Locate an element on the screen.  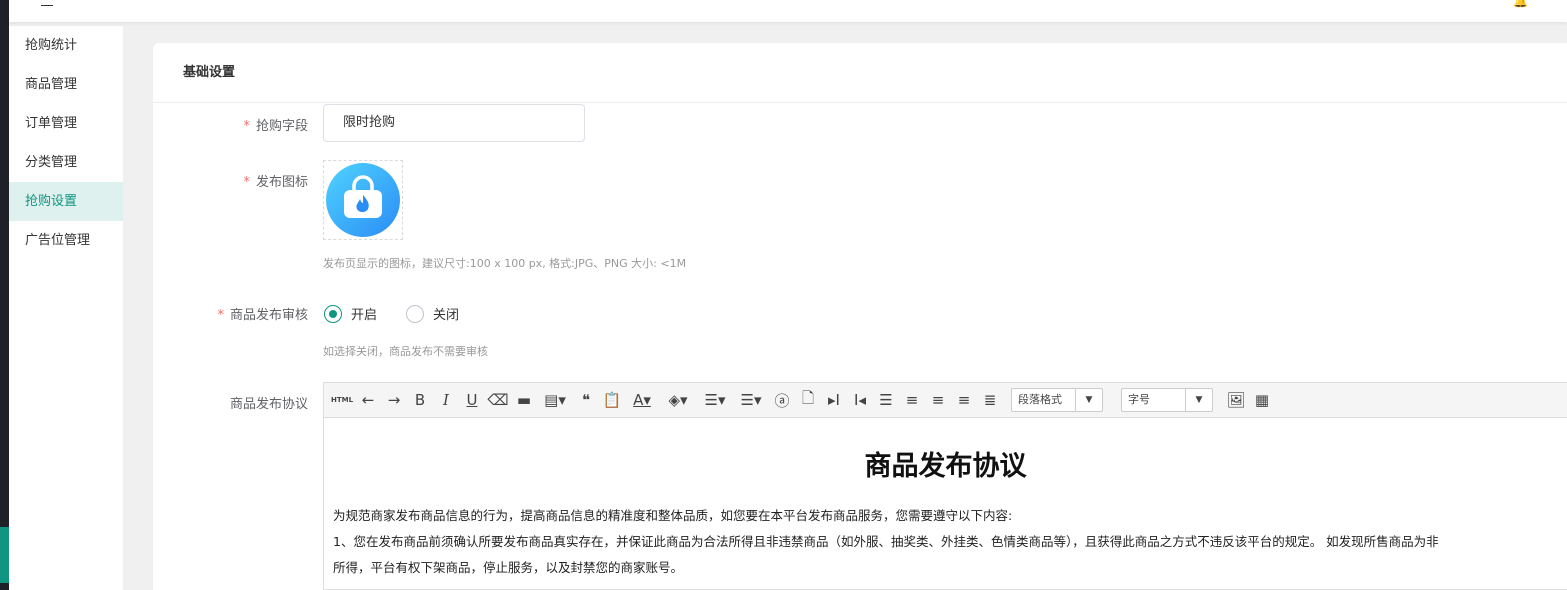
bell-icon: 🔔 is located at coordinates (1520, 4).